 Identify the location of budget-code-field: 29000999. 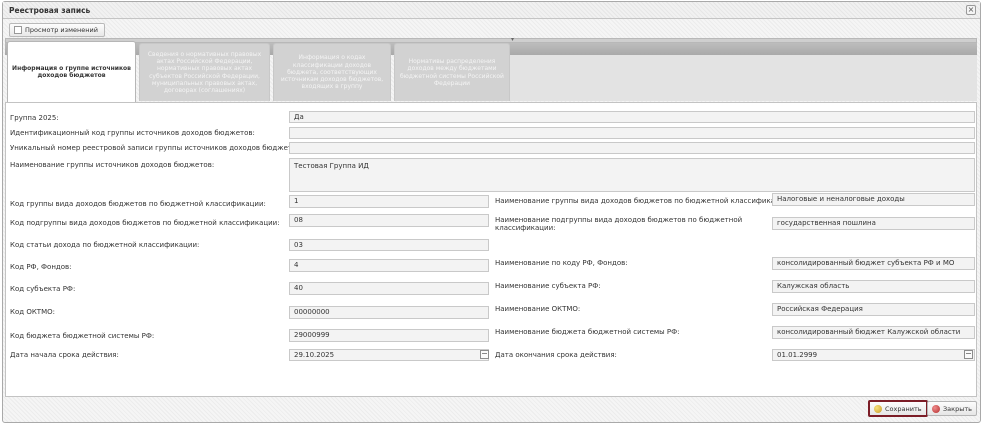
(389, 335).